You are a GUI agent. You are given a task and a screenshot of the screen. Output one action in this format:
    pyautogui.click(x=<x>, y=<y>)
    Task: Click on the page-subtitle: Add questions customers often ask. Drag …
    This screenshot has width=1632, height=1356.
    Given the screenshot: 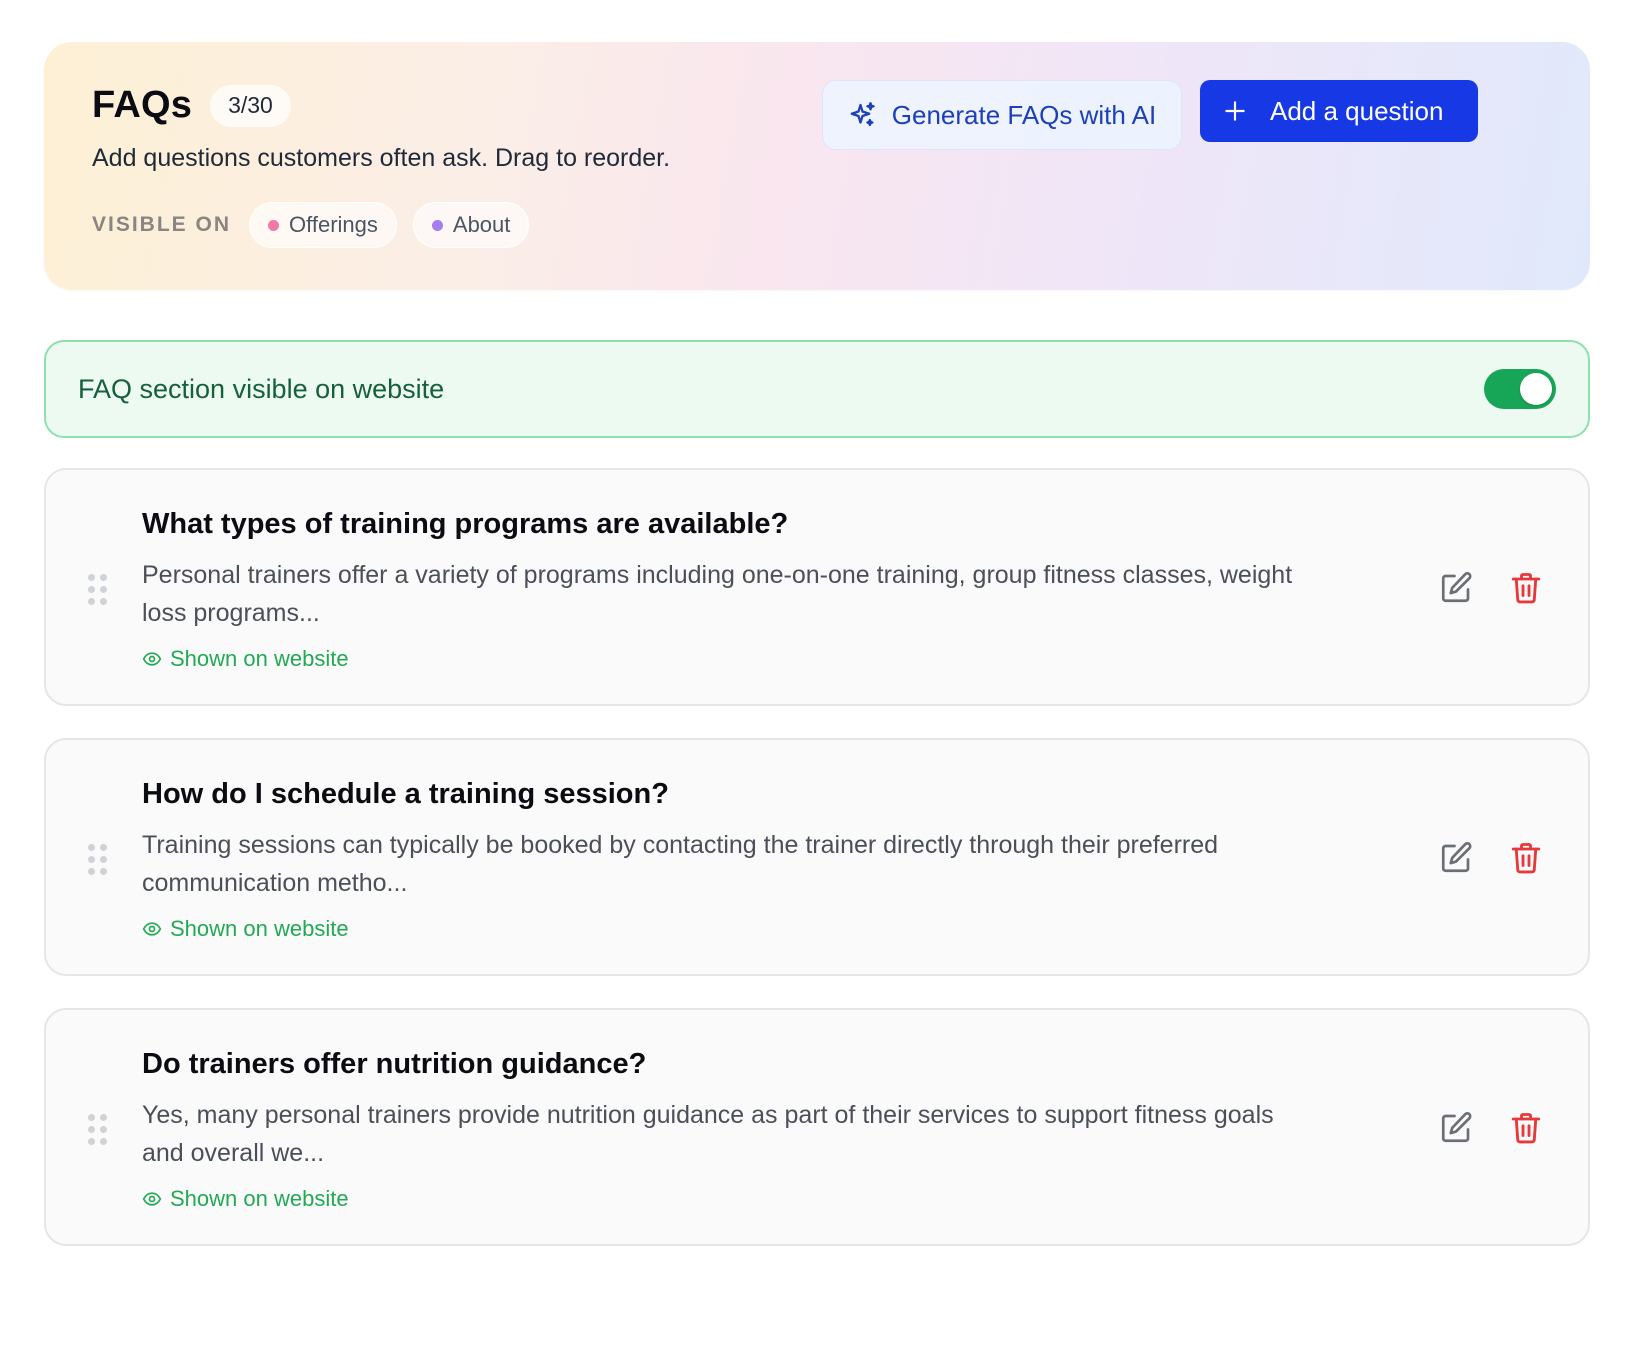 What is the action you would take?
    pyautogui.click(x=381, y=158)
    